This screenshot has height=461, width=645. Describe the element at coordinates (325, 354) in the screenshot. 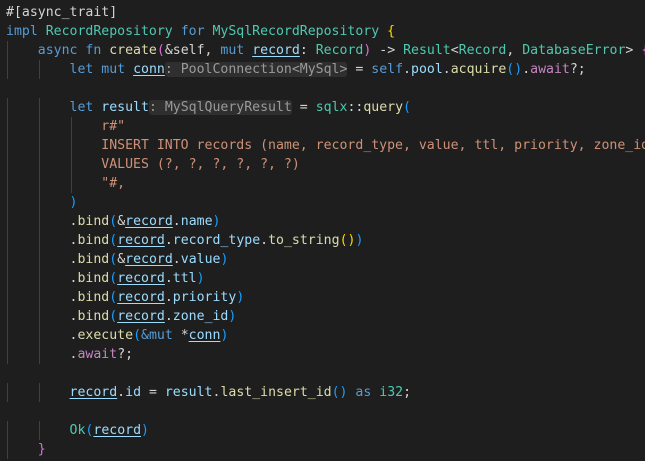

I see `code-line: .await?;` at that location.